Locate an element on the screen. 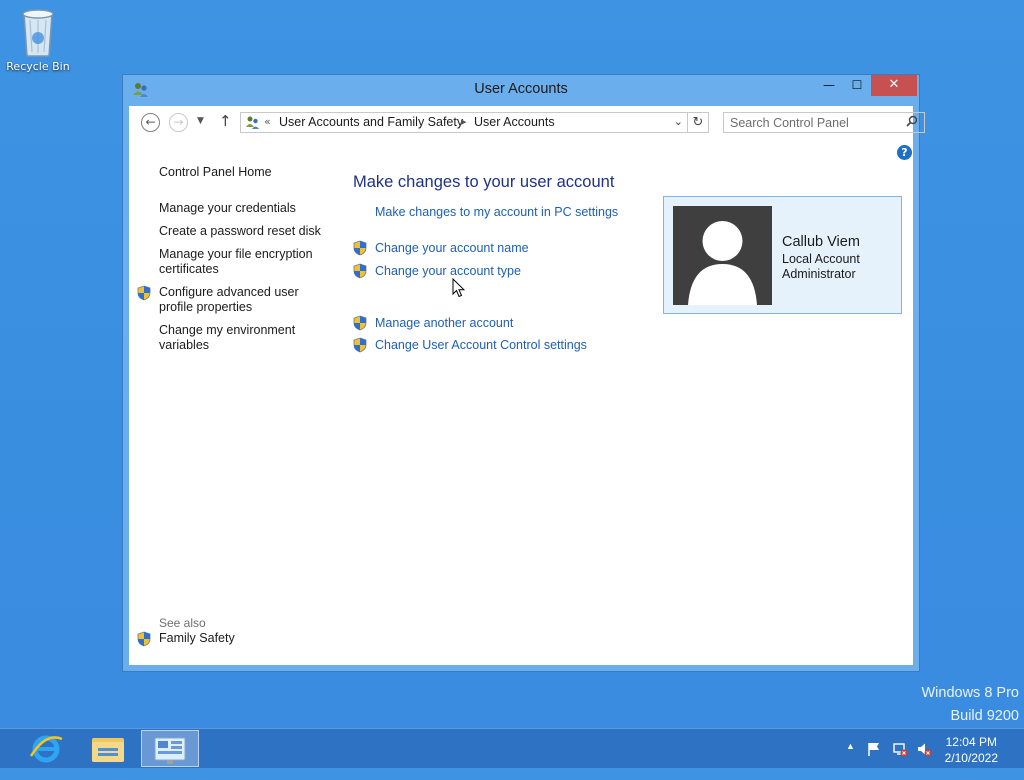 The height and width of the screenshot is (780, 1024). taskbar: ▲ 12:04 PM 2/10/2022 is located at coordinates (512, 748).